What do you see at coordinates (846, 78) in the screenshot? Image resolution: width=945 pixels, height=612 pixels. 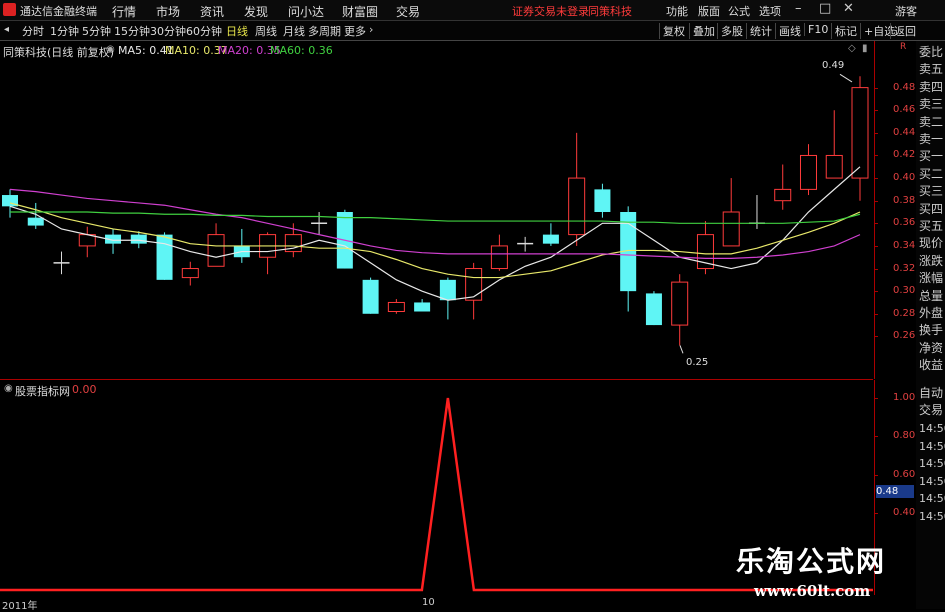 I see `high-pointer` at bounding box center [846, 78].